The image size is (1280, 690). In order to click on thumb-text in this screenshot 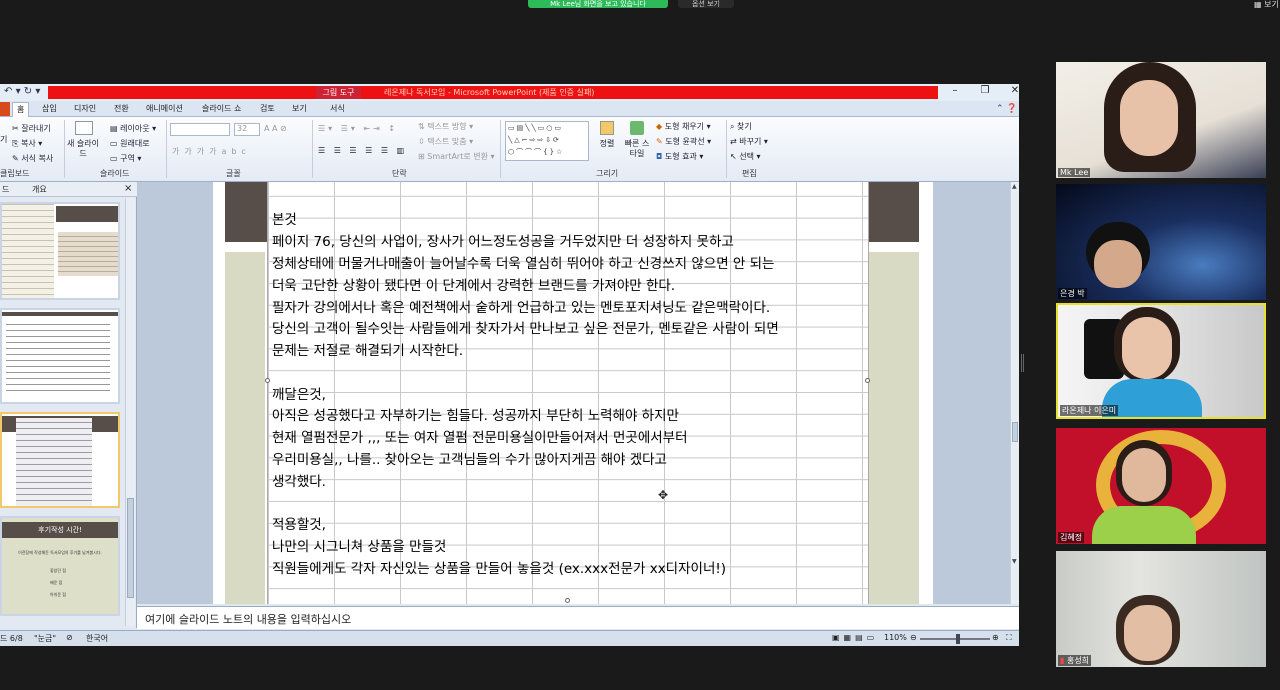, I will do `click(58, 358)`.